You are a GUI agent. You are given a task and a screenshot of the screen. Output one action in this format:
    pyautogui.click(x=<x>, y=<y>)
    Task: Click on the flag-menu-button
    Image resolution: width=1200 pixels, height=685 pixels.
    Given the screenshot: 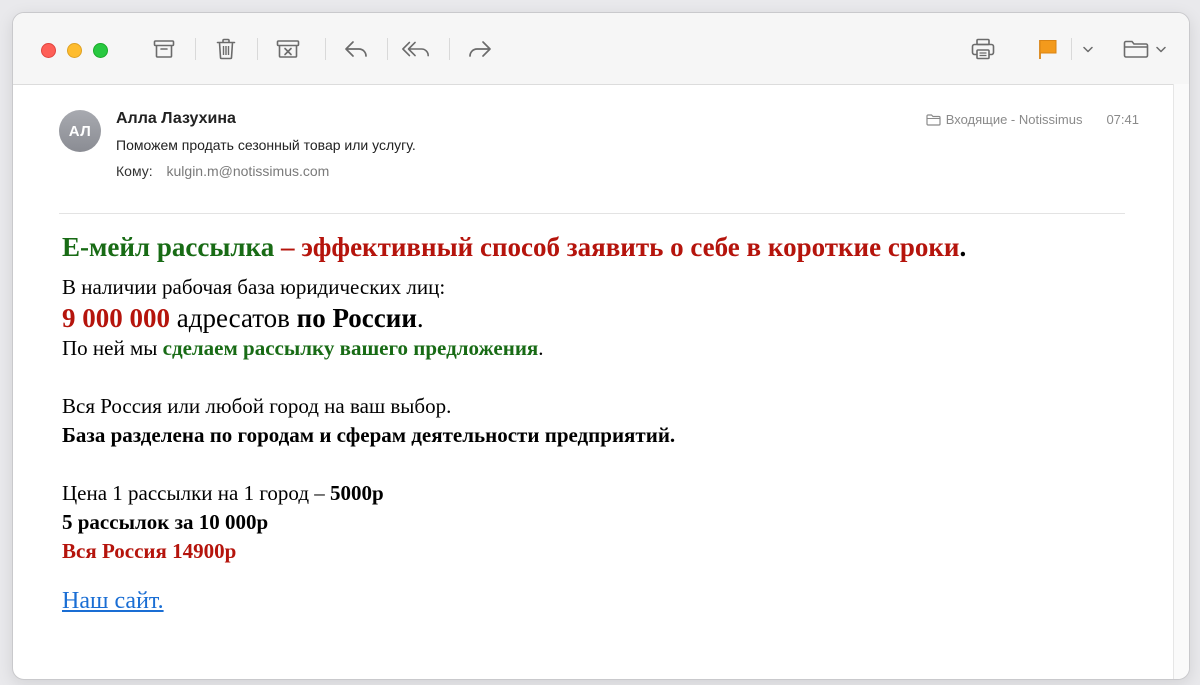 What is the action you would take?
    pyautogui.click(x=1088, y=49)
    